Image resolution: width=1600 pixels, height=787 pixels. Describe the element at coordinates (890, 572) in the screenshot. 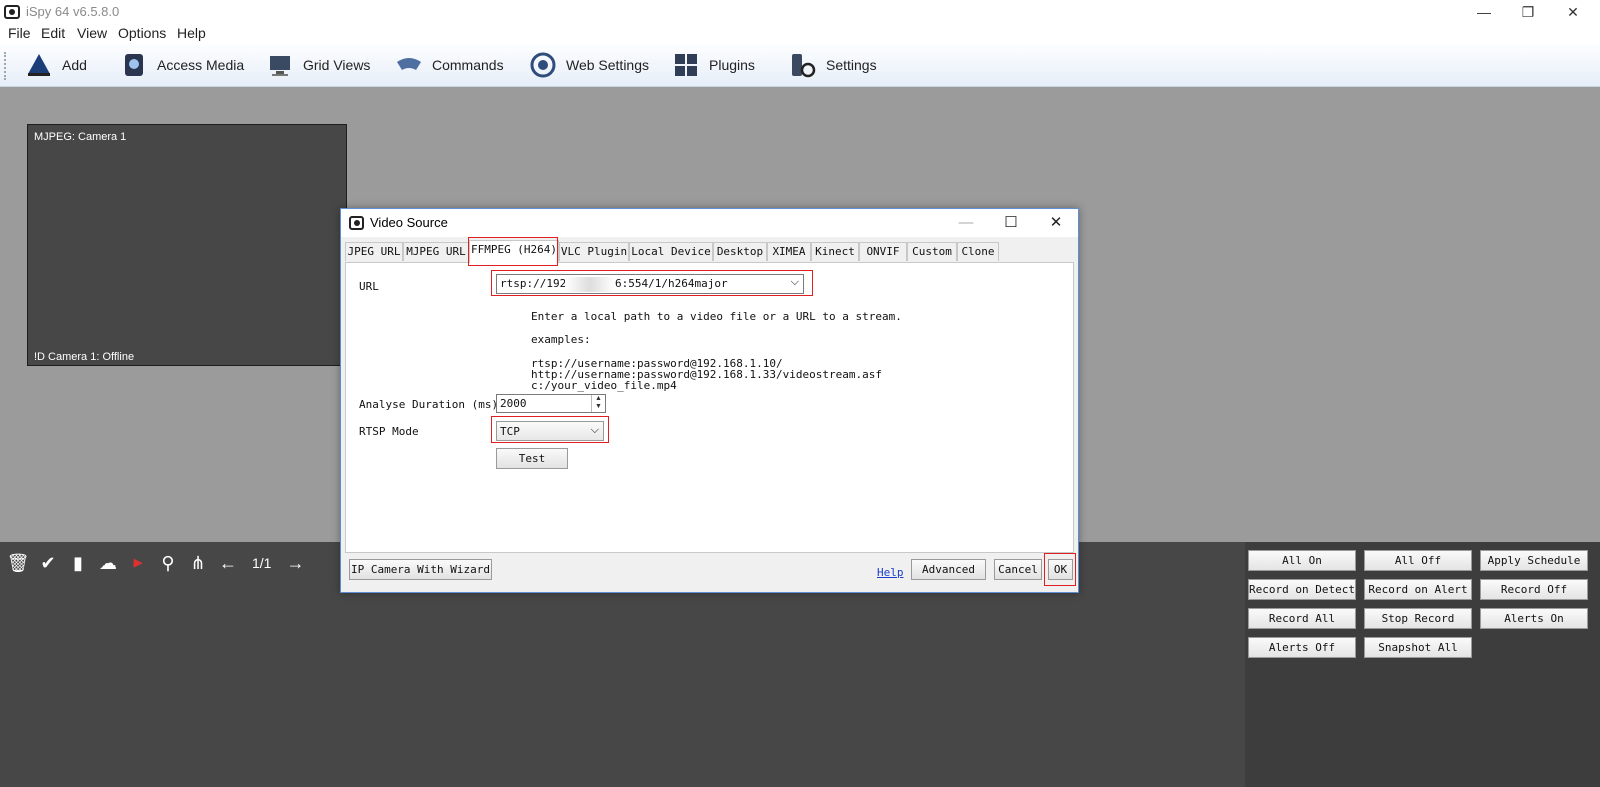

I see `help-link: Help` at that location.